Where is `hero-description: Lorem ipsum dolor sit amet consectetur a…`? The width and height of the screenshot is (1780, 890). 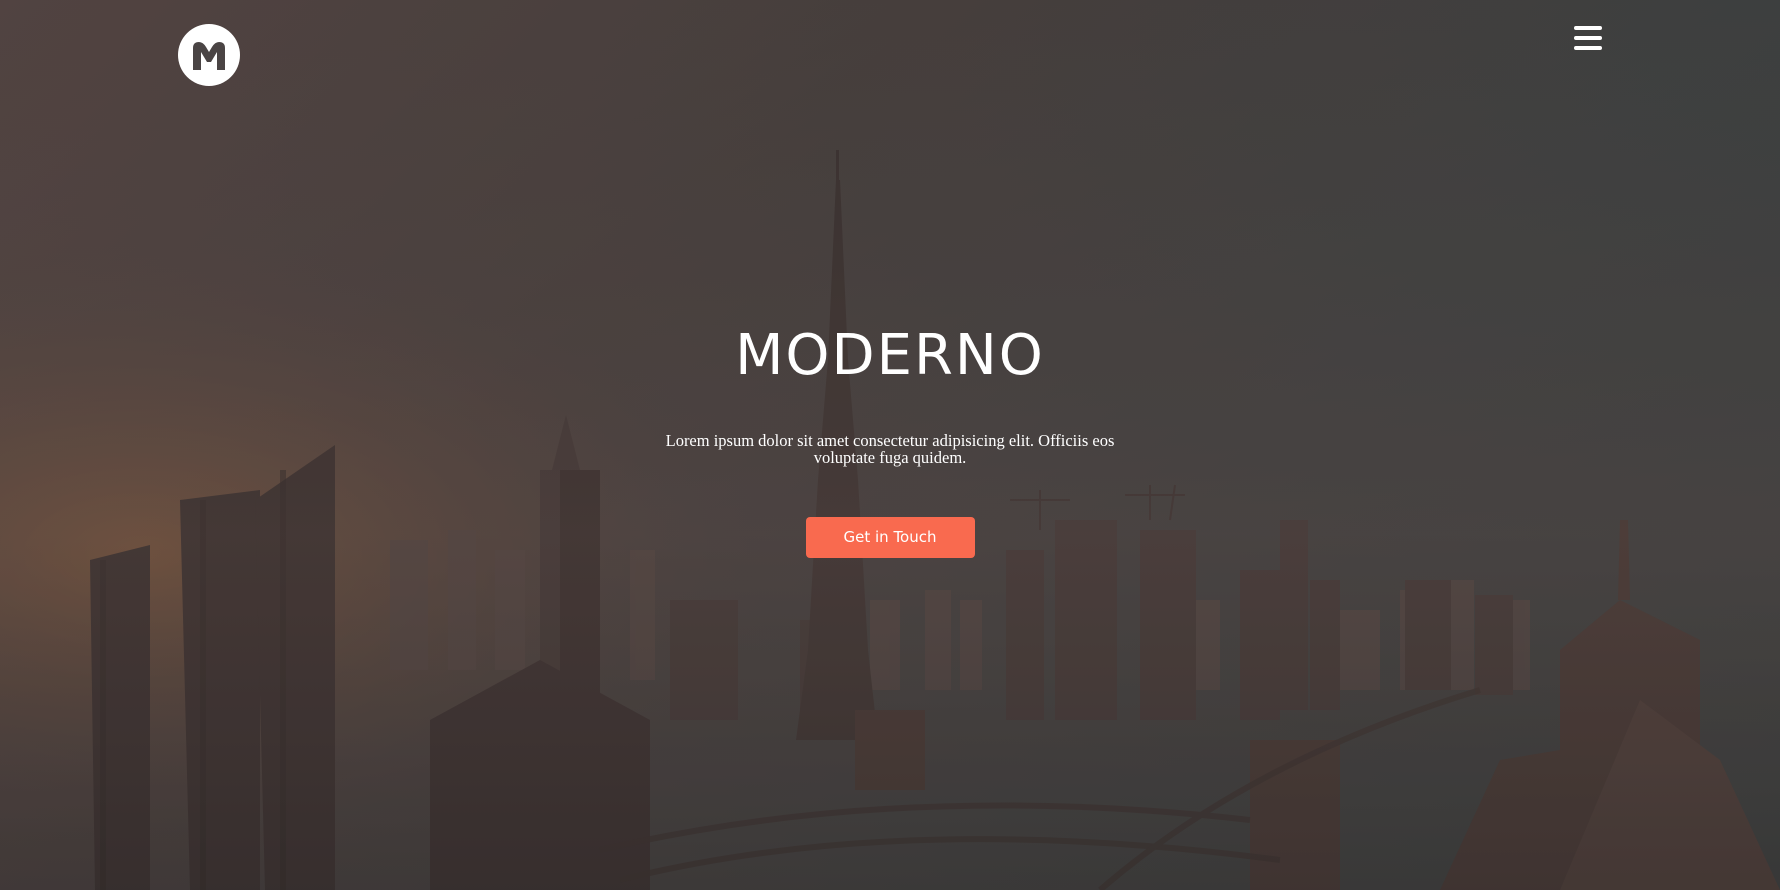 hero-description: Lorem ipsum dolor sit amet consectetur a… is located at coordinates (890, 449).